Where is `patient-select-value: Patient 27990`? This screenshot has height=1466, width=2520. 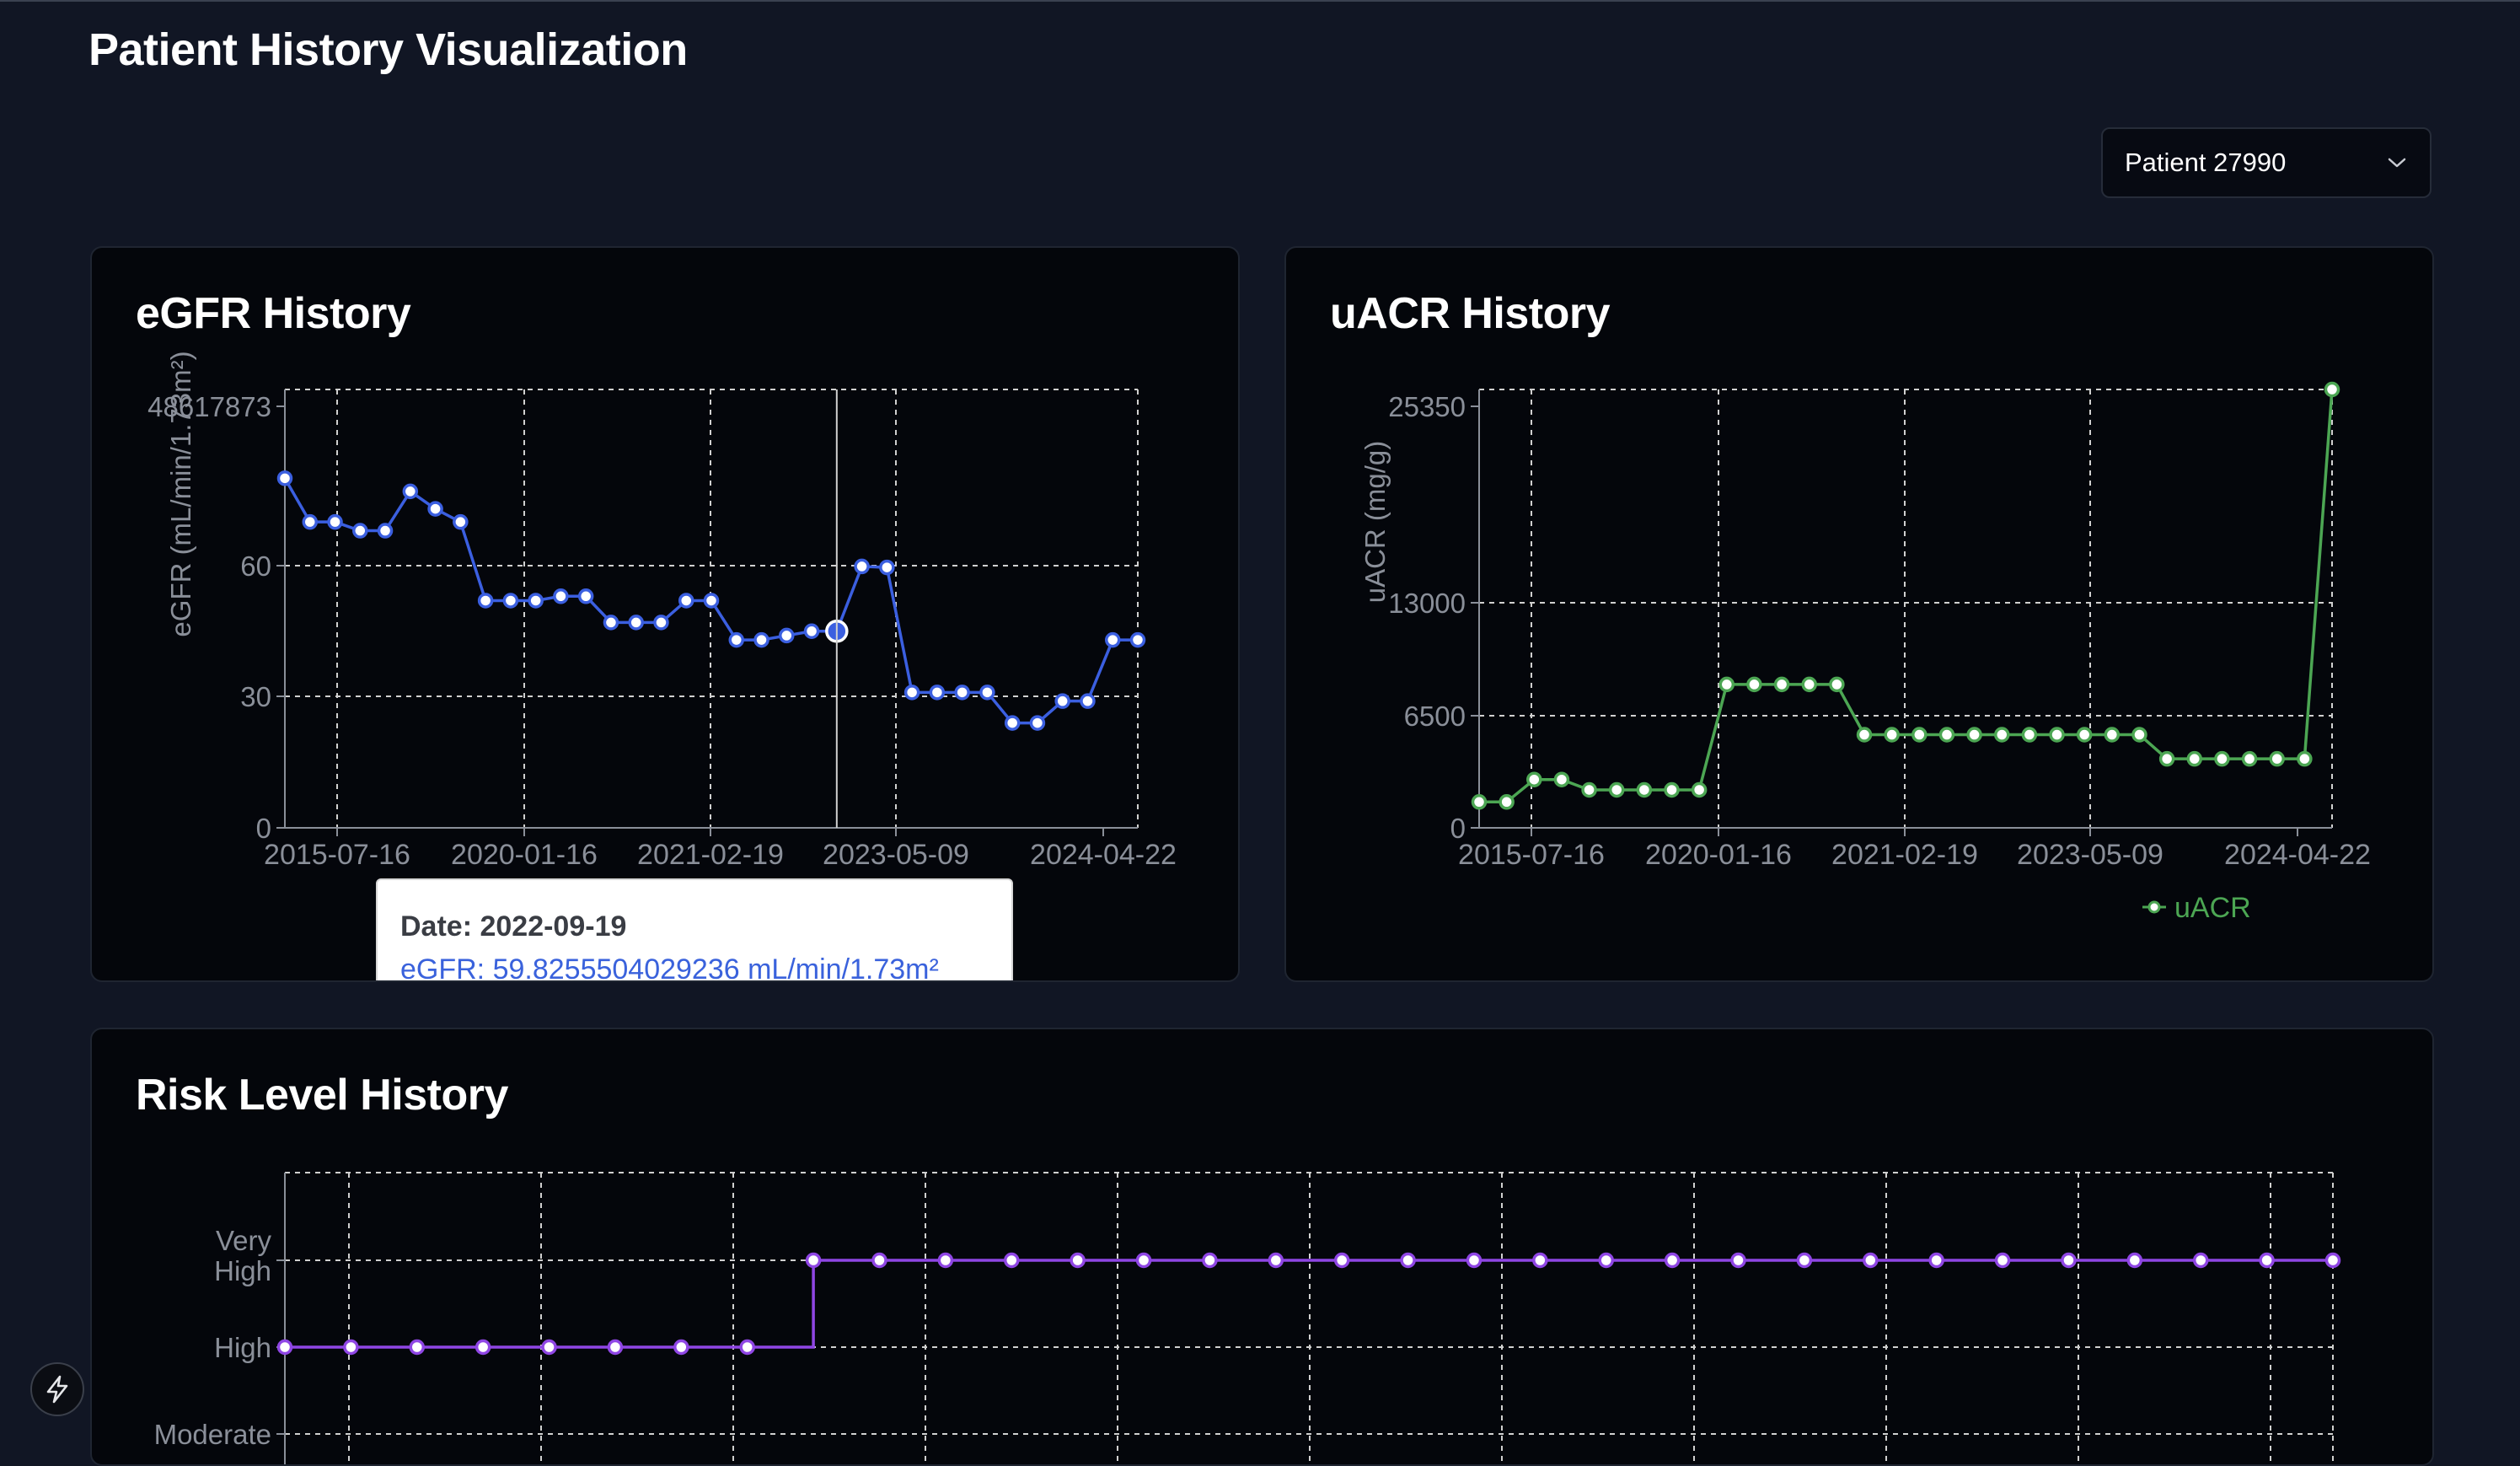 patient-select-value: Patient 27990 is located at coordinates (2206, 162).